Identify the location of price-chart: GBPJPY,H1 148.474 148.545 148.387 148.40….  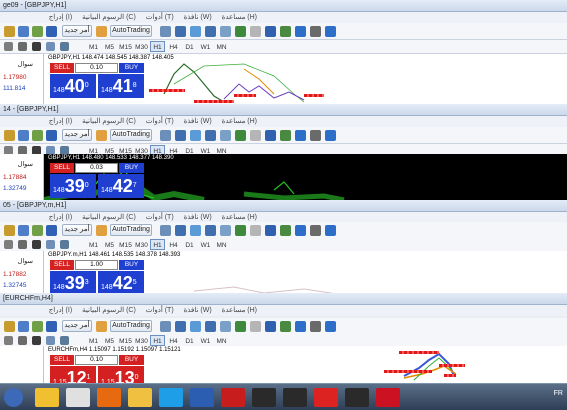
(305, 79).